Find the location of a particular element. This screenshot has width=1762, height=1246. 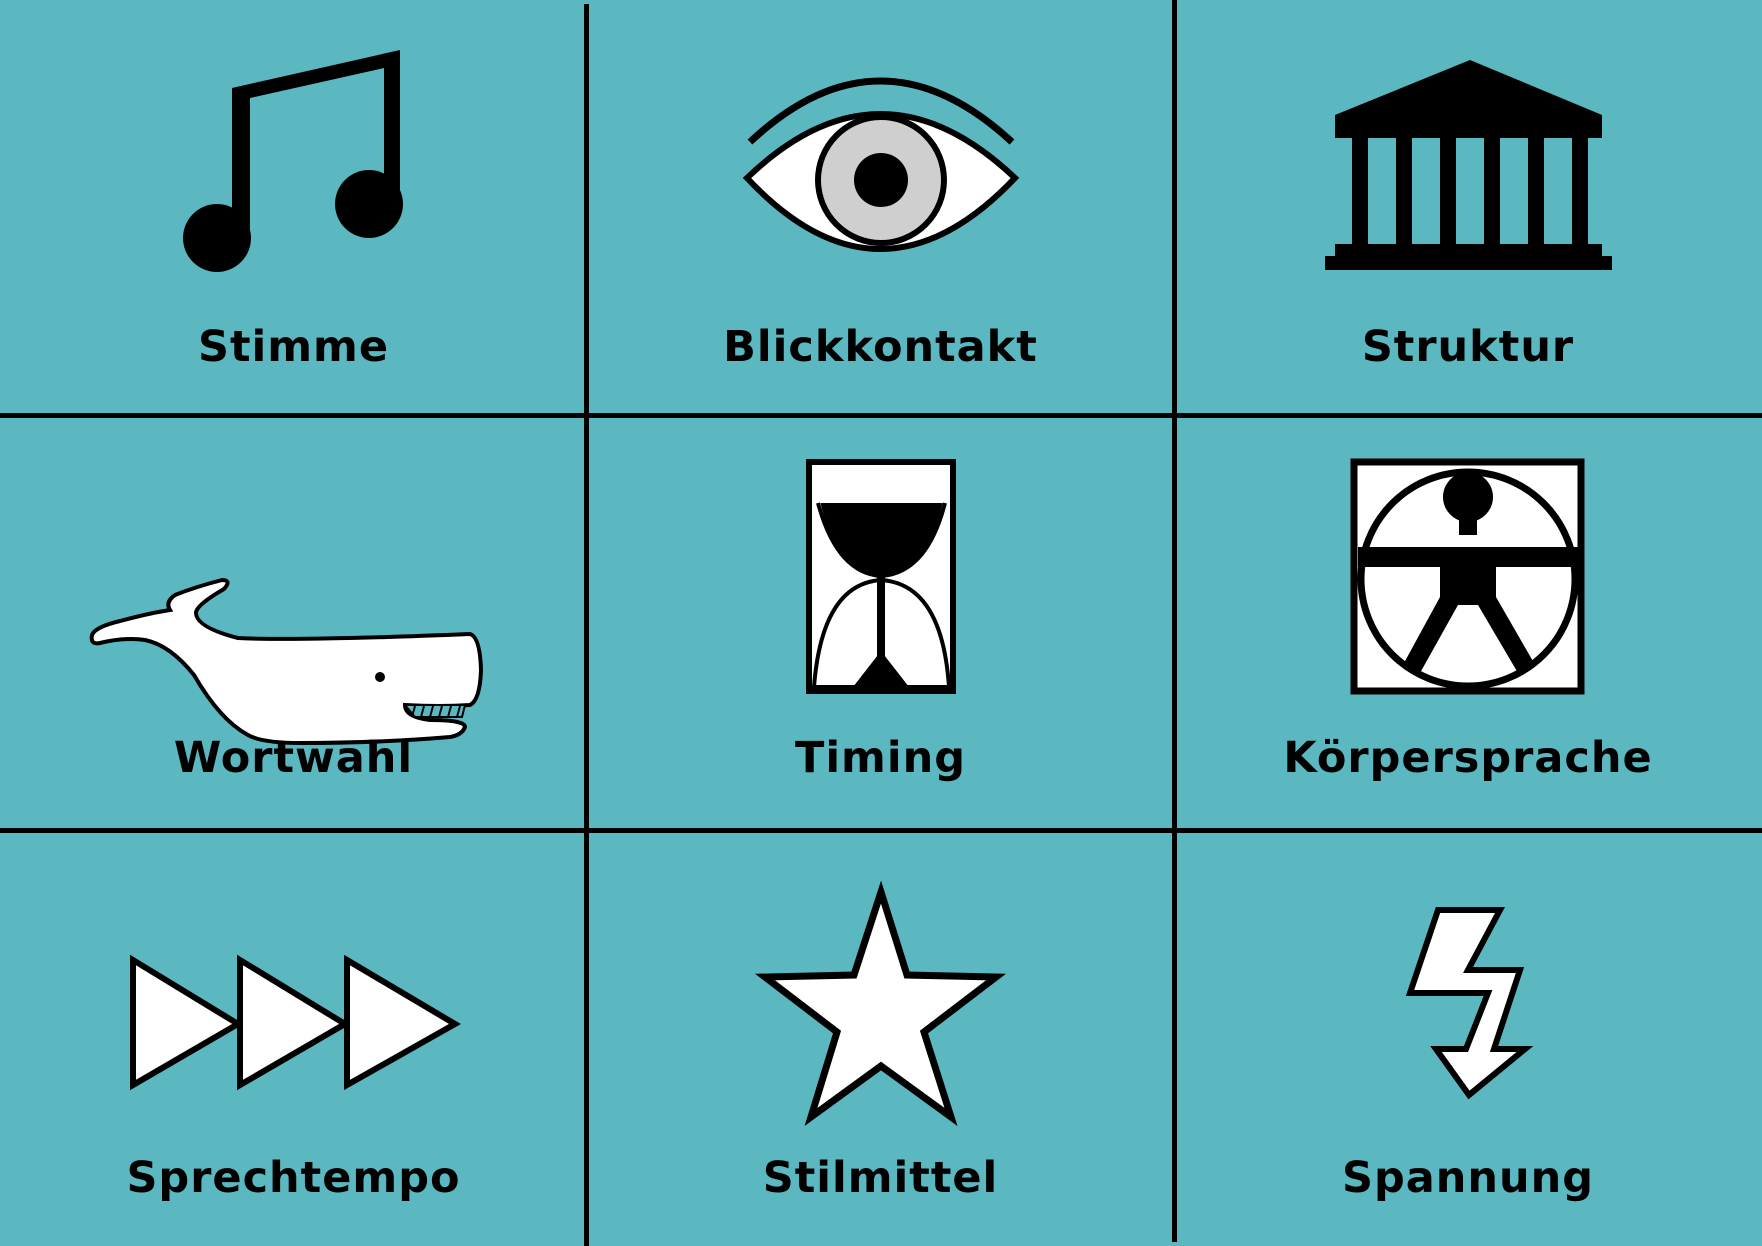

tile-stimme: Stimme is located at coordinates (293, 207).